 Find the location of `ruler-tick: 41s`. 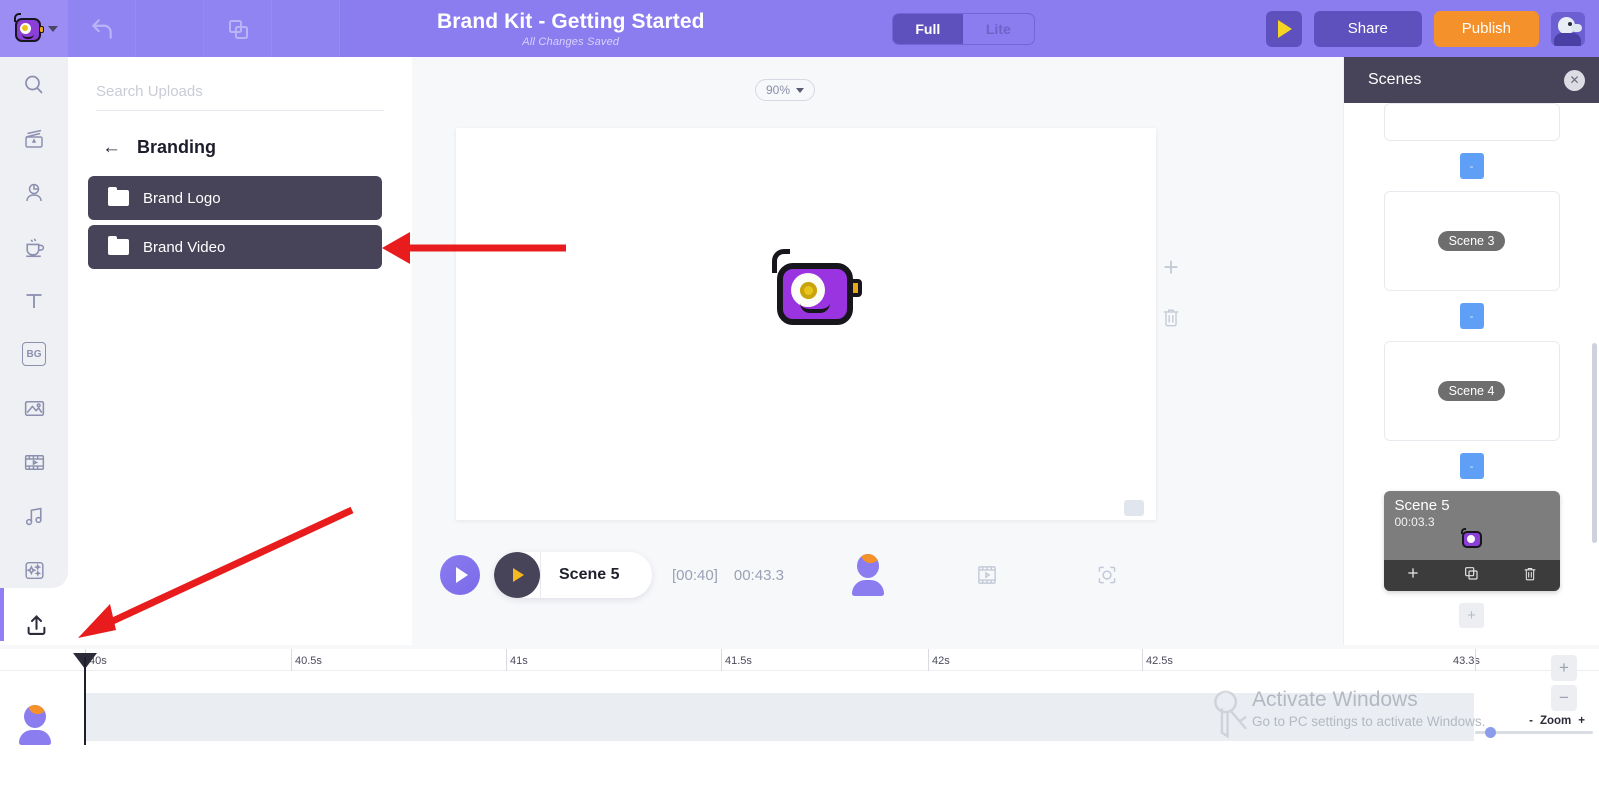

ruler-tick: 41s is located at coordinates (517, 660).